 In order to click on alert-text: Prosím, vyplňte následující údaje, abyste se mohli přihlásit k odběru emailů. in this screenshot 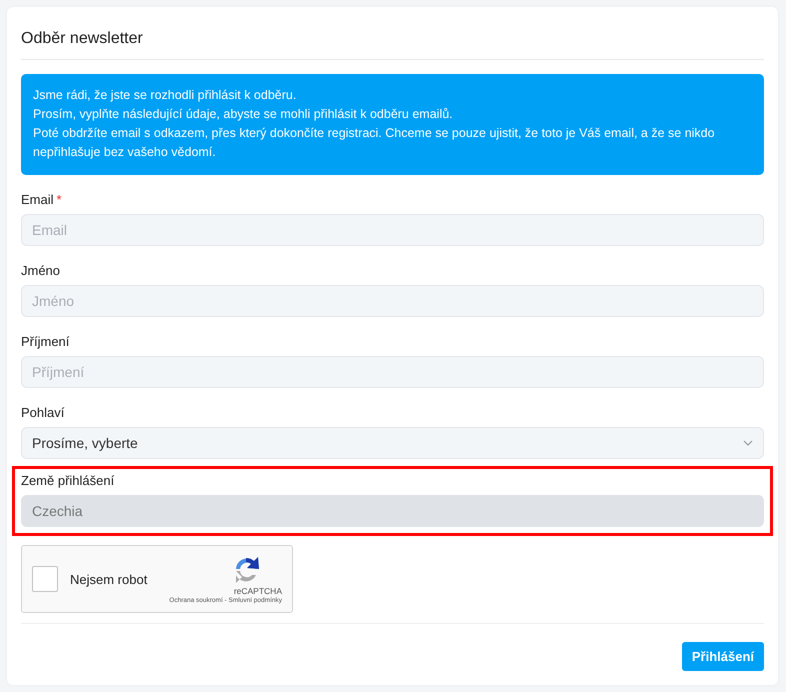, I will do `click(243, 114)`.